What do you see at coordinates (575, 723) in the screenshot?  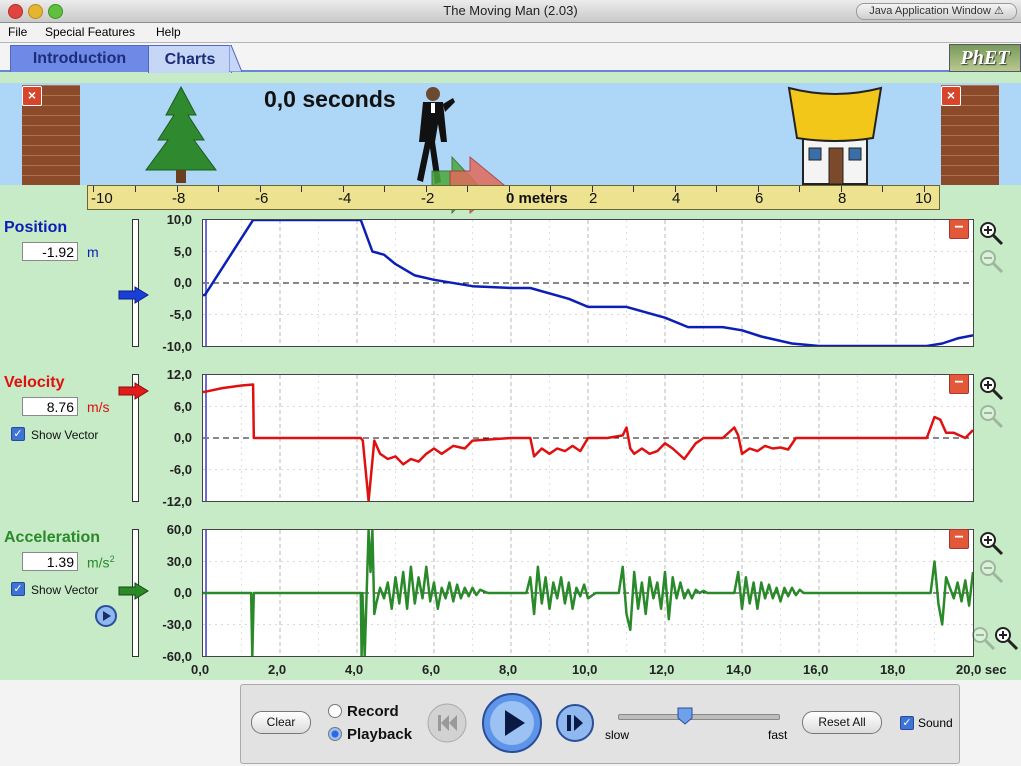 I see `step-forward-button` at bounding box center [575, 723].